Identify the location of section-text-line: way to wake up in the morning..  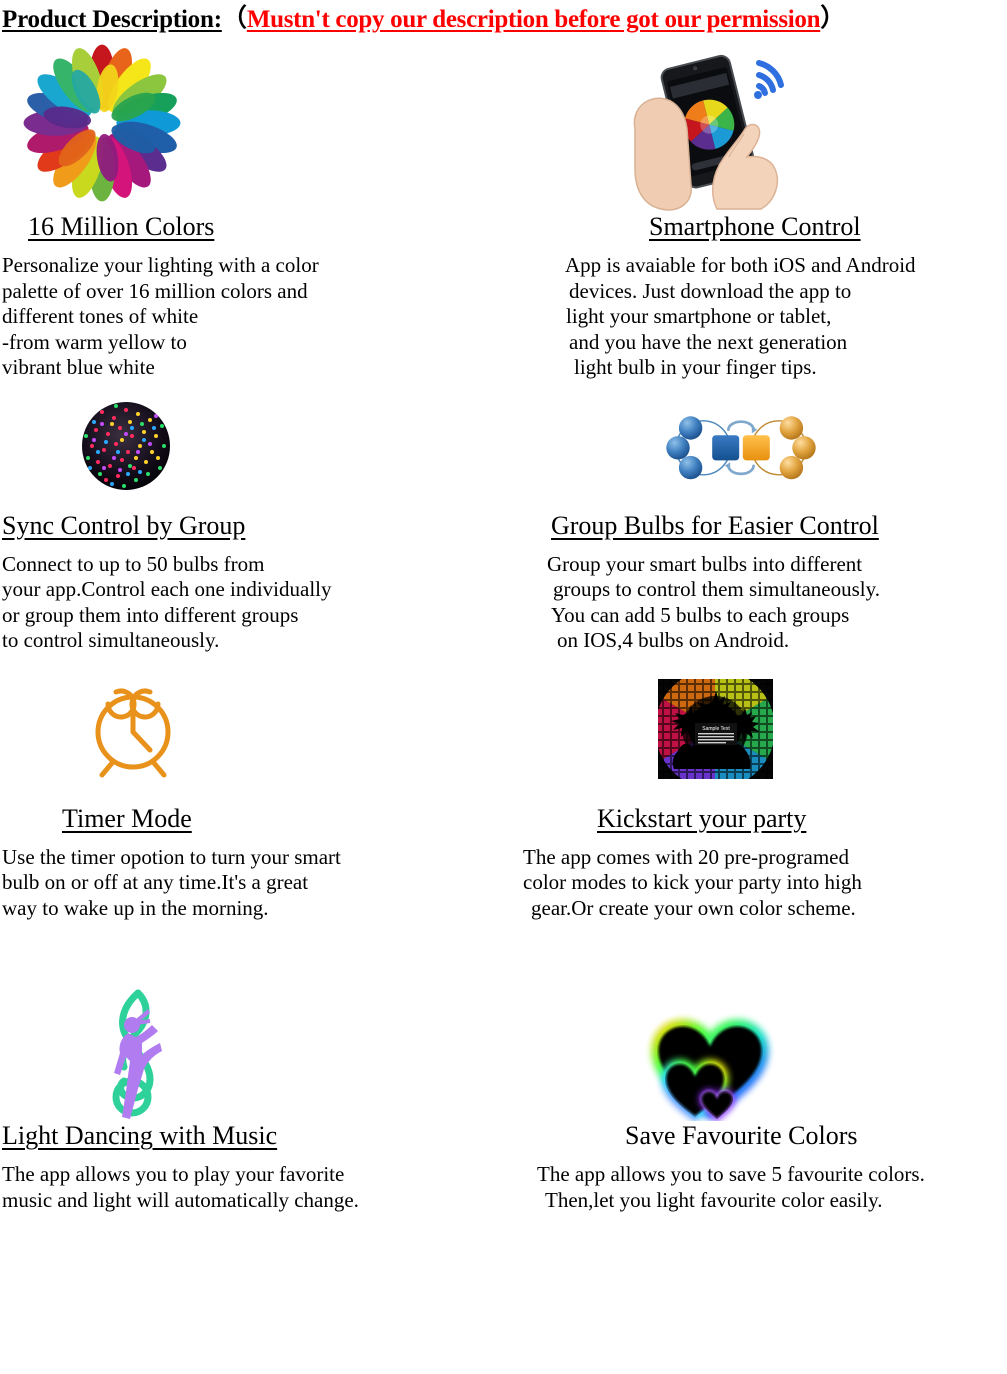
(135, 907).